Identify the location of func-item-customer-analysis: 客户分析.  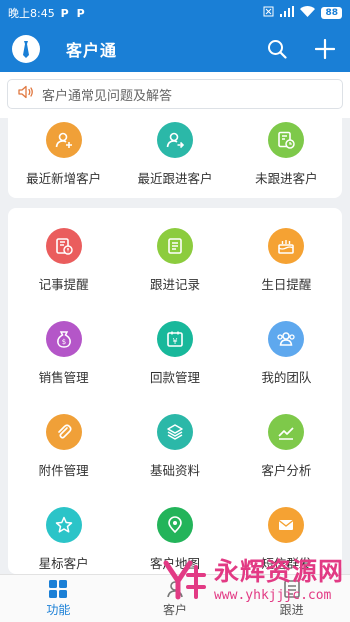
(286, 460).